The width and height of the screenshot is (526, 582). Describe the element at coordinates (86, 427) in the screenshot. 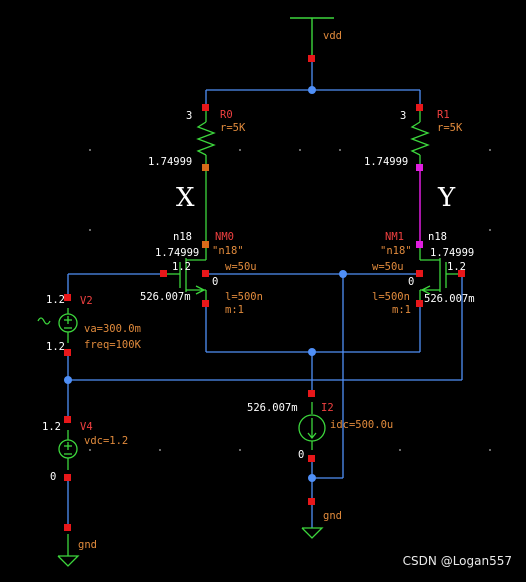

I see `v4-name: V4` at that location.